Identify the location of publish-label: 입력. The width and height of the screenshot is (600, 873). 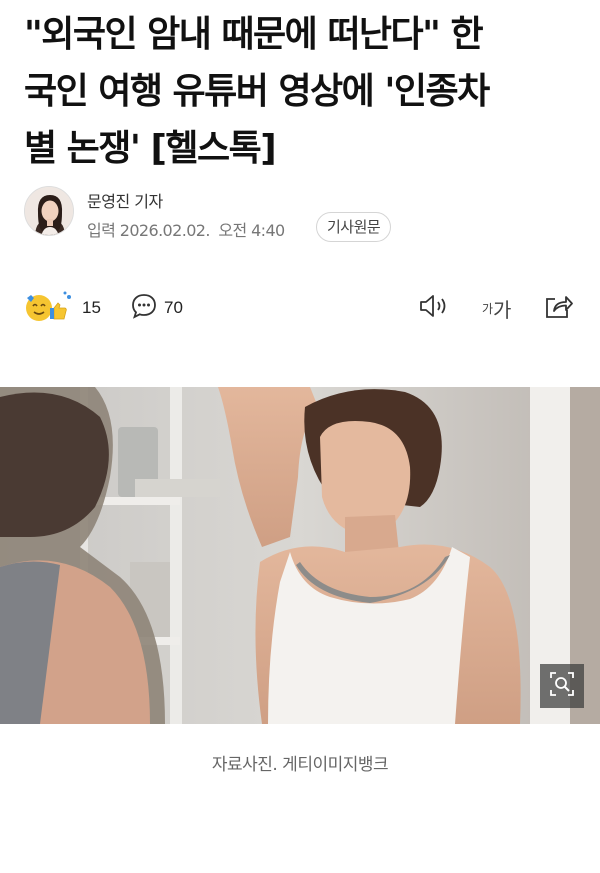
(101, 230).